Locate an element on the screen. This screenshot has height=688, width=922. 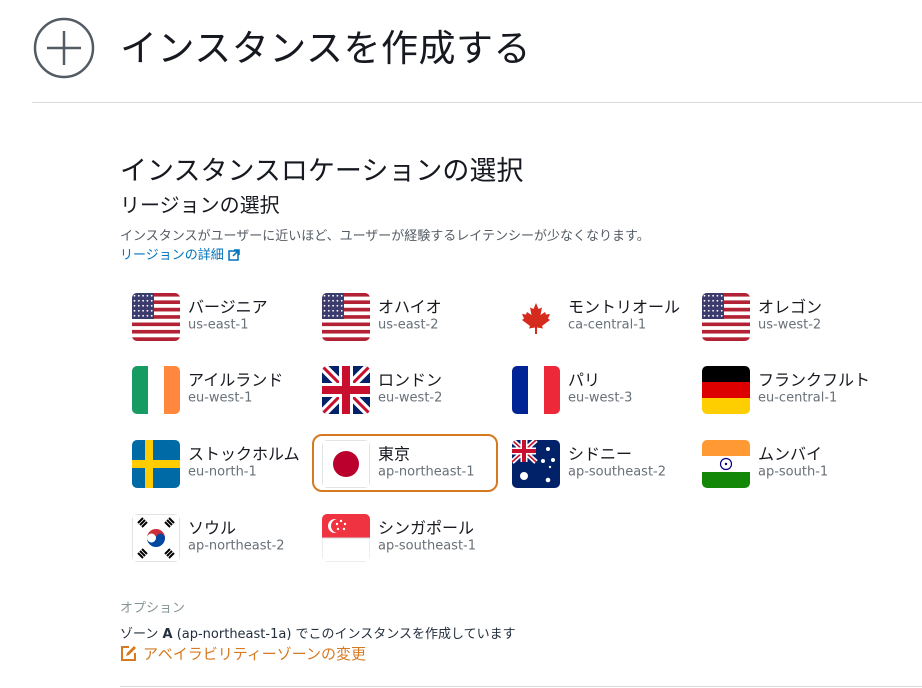
australia-flag-icon is located at coordinates (536, 464).